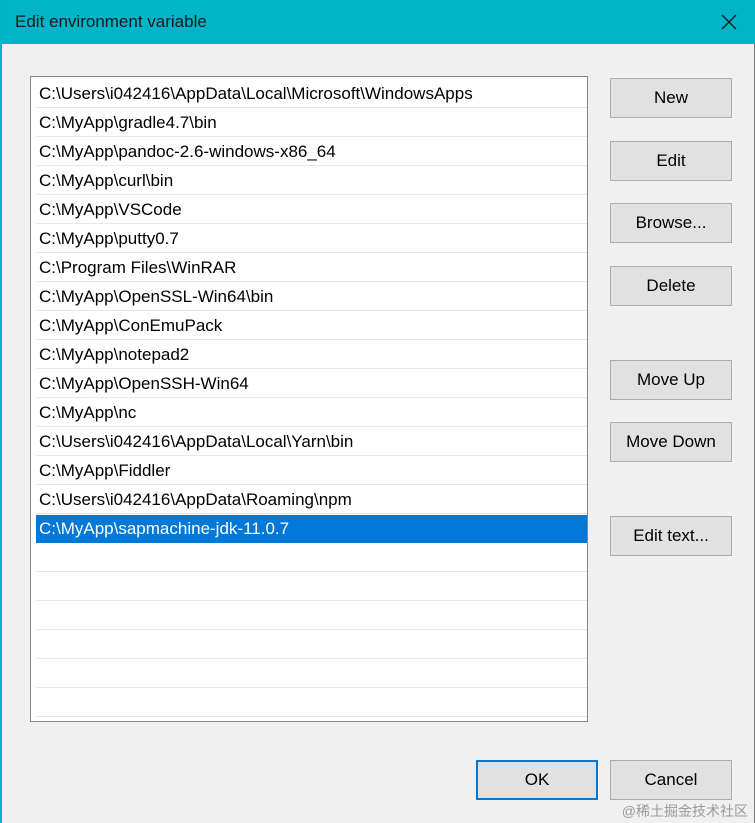 The image size is (755, 823). Describe the element at coordinates (311, 210) in the screenshot. I see `list-item: C:\MyApp\VSCode` at that location.